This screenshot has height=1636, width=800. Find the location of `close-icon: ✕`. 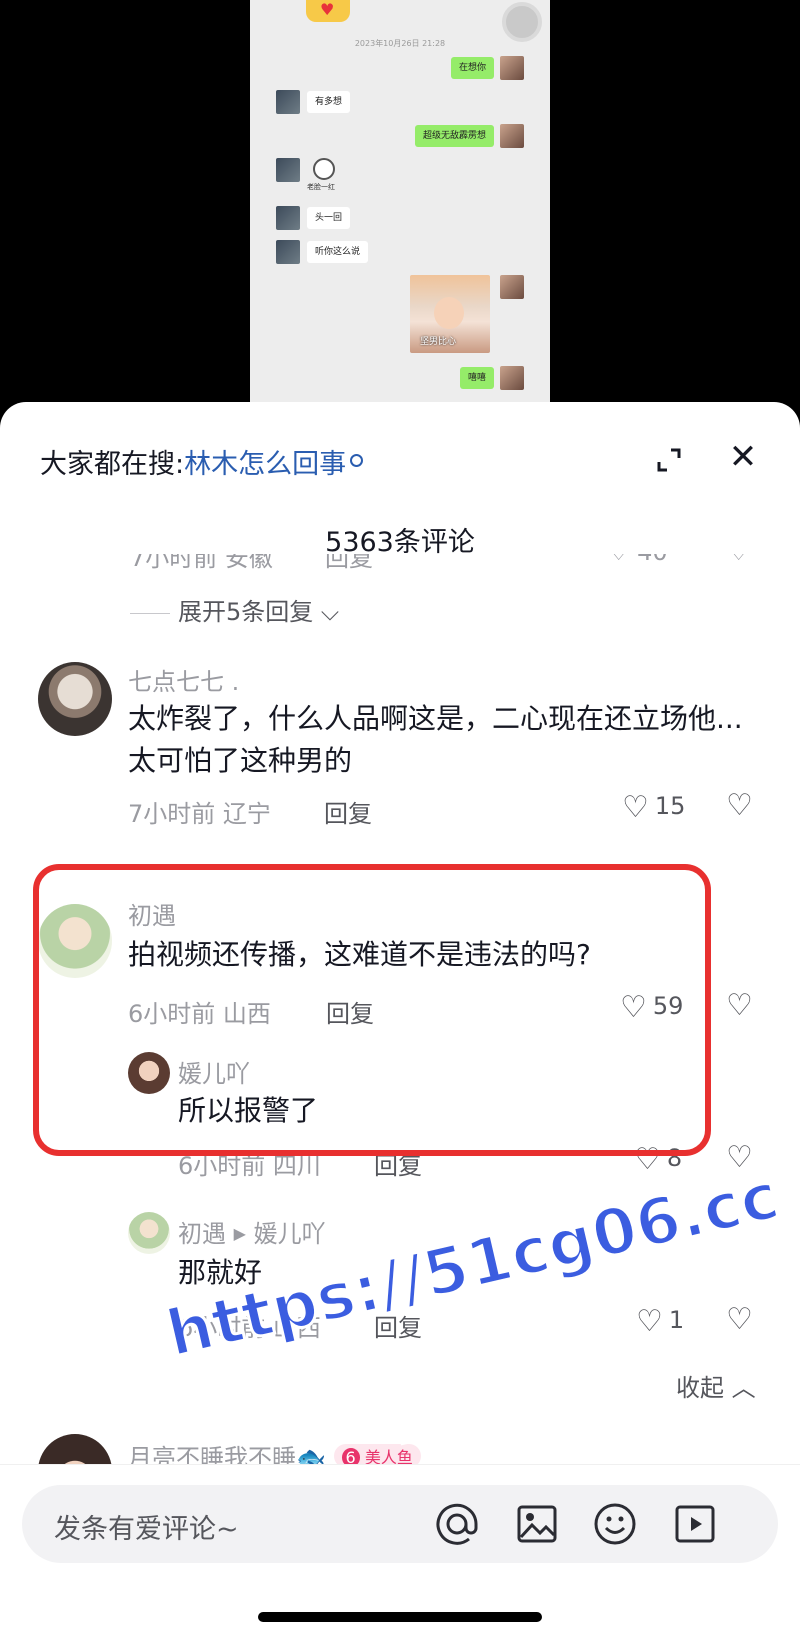

close-icon: ✕ is located at coordinates (743, 457).